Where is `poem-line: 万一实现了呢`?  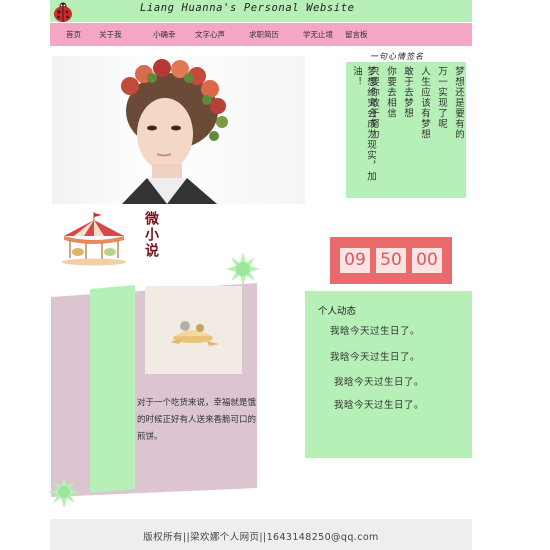
poem-line: 万一实现了呢 is located at coordinates (441, 97).